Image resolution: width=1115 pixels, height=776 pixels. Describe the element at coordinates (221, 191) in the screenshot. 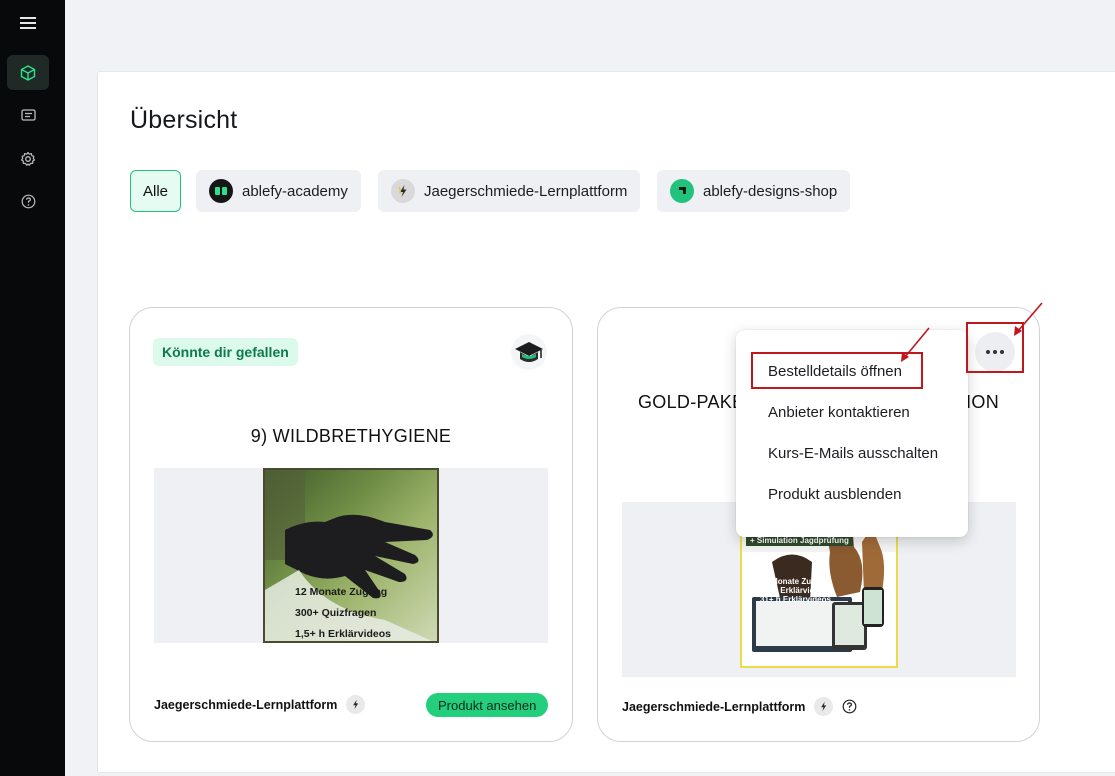

I see `ablefy-academy-logo-icon` at that location.